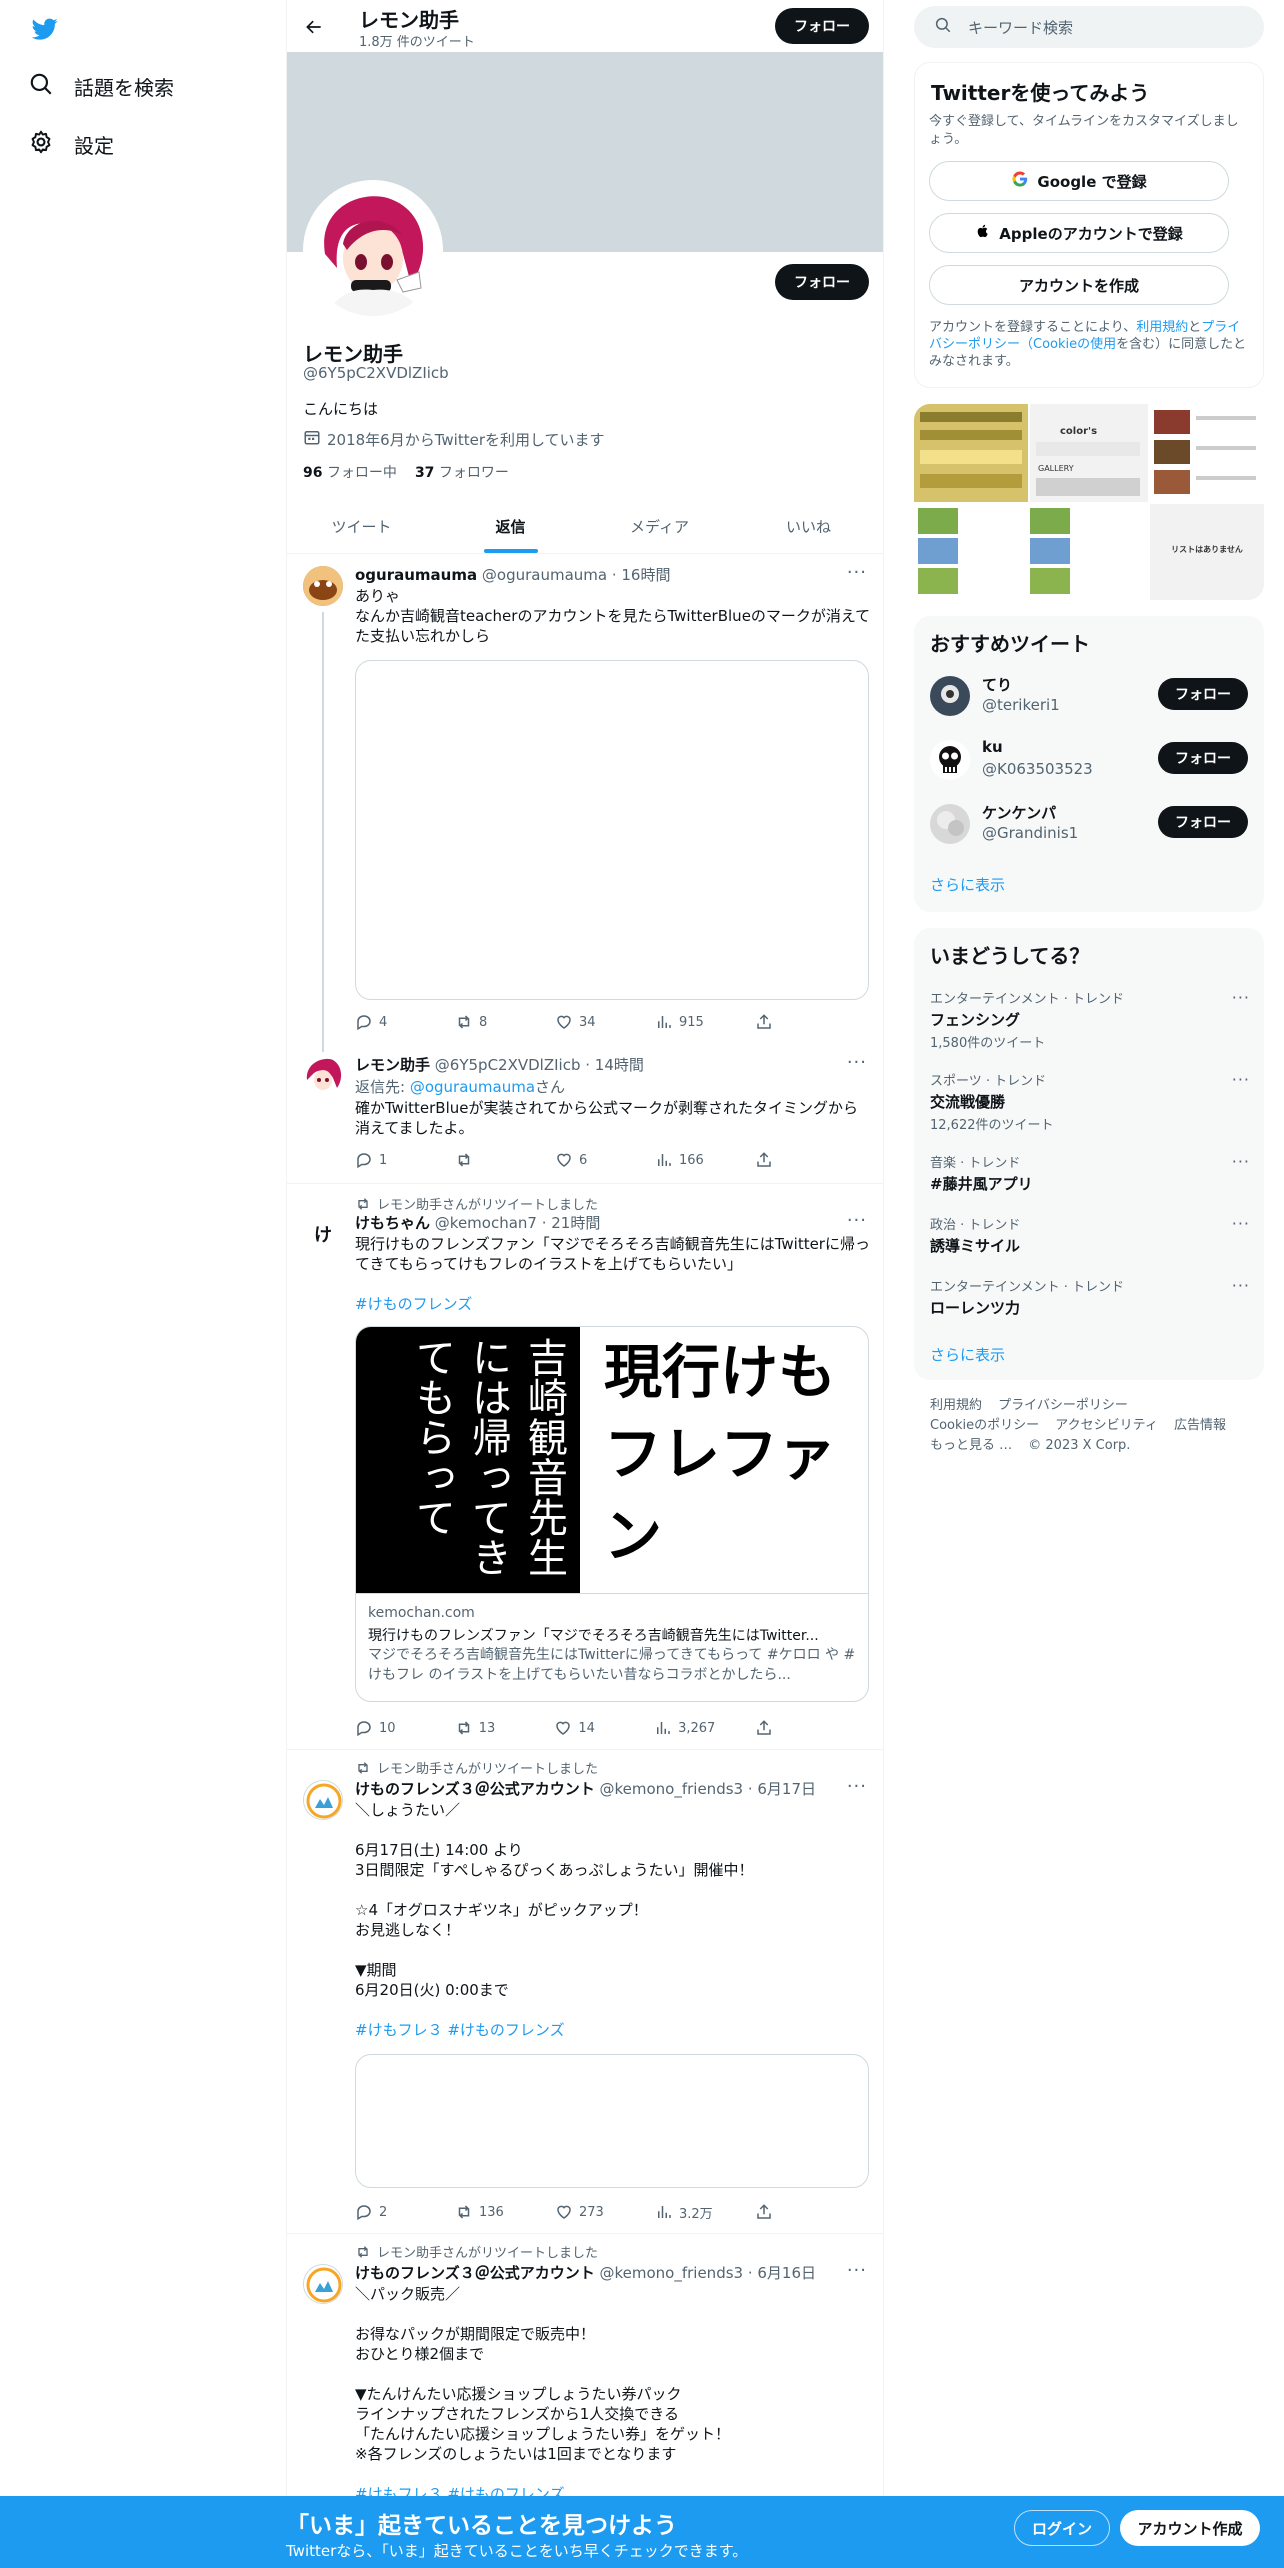 The height and width of the screenshot is (2568, 1284). I want to click on reply-to-handle: @oguraumauma, so click(472, 1087).